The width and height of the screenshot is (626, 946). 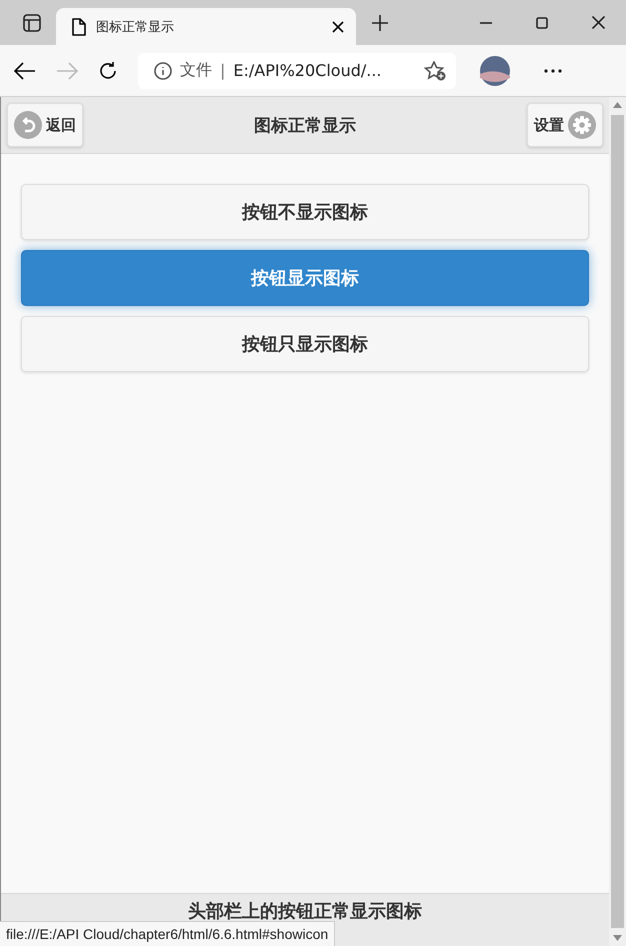 I want to click on settings-button: 设置, so click(x=565, y=125).